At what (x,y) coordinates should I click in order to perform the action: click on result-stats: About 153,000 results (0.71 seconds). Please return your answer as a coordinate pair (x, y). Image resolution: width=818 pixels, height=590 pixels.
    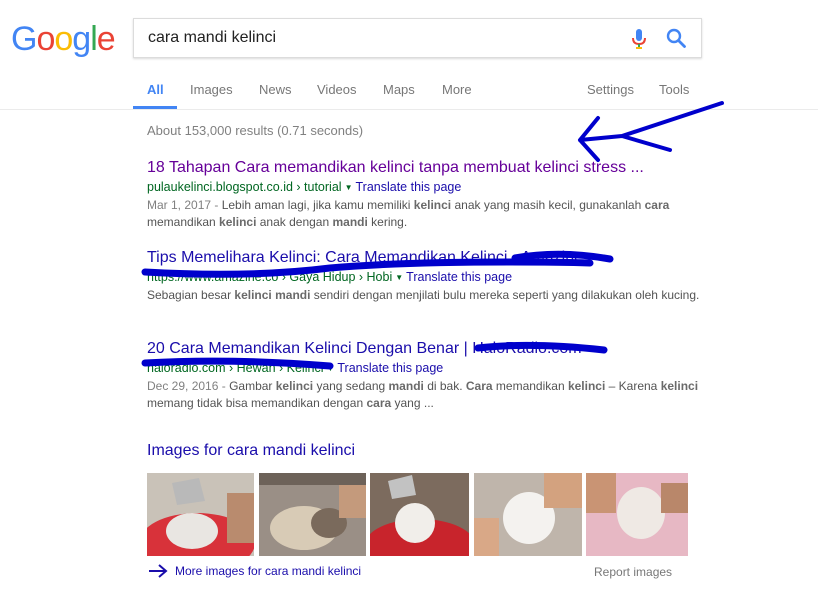
    Looking at the image, I should click on (255, 130).